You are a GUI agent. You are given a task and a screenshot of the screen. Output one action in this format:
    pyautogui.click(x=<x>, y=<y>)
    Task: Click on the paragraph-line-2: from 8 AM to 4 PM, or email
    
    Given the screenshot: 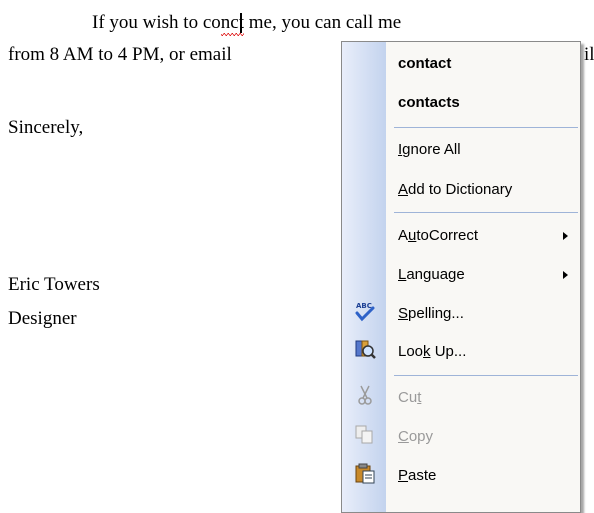 What is the action you would take?
    pyautogui.click(x=120, y=54)
    